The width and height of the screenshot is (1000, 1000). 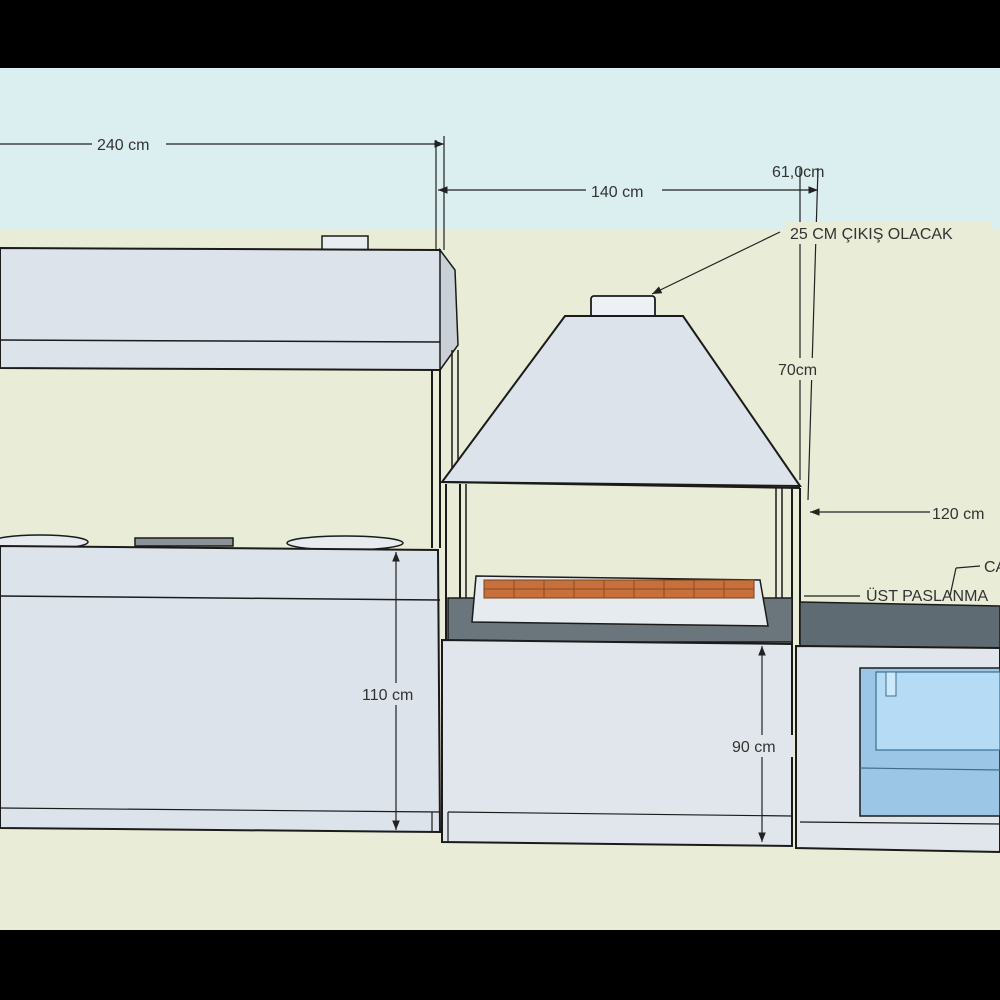 What do you see at coordinates (387, 695) in the screenshot?
I see `dim-stove-height: 110 cm` at bounding box center [387, 695].